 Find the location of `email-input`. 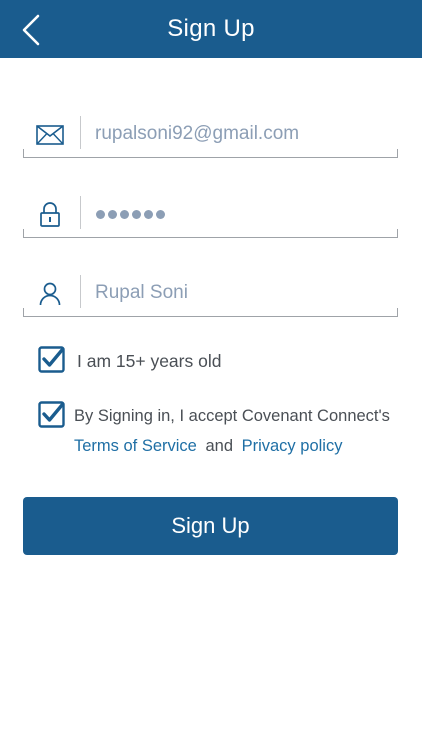

email-input is located at coordinates (240, 134).